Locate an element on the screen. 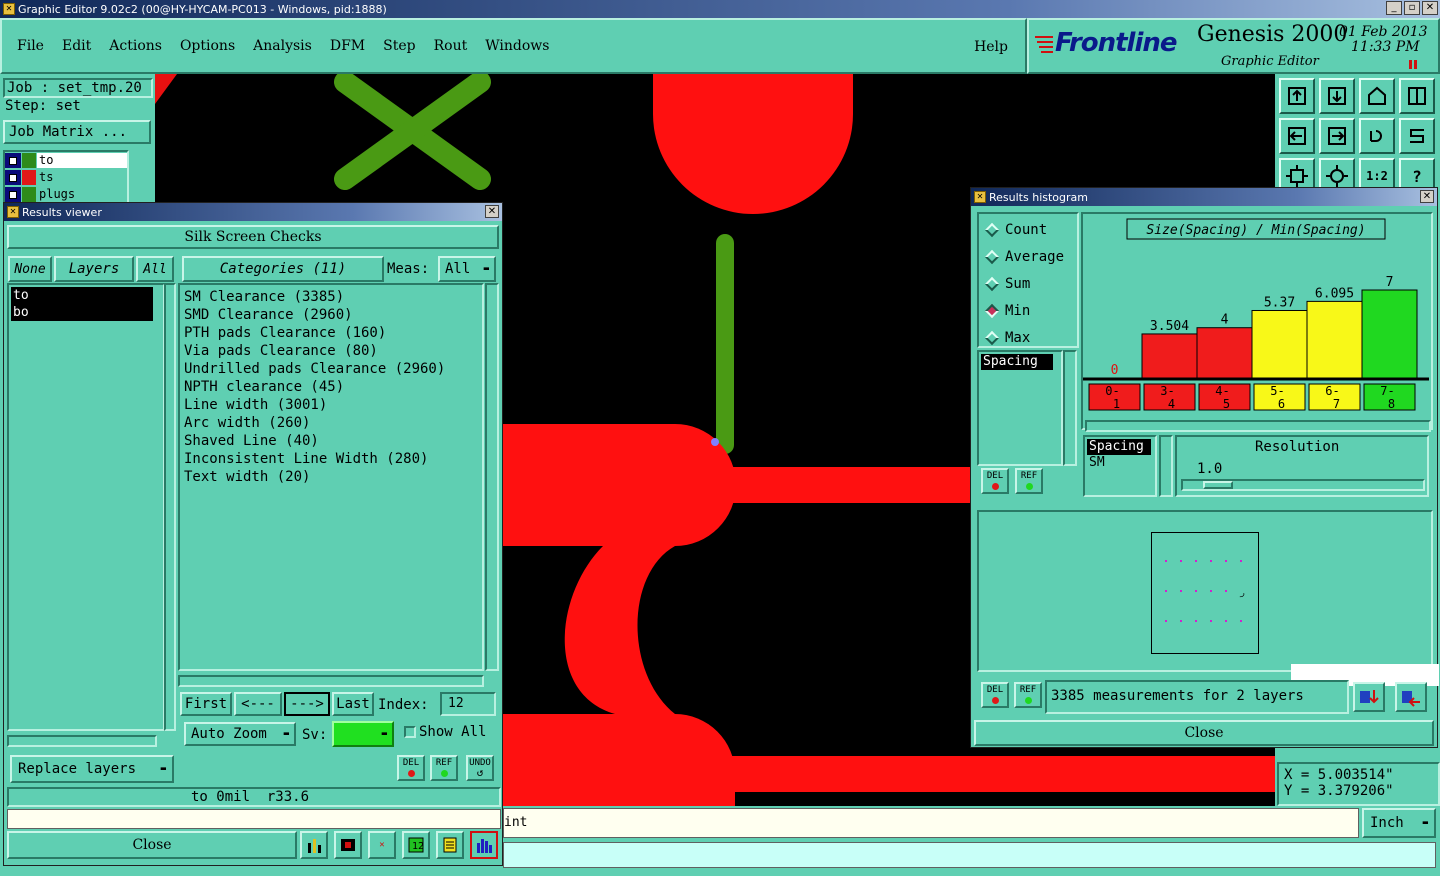 The image size is (1440, 876). hist-del-top-button: DEL is located at coordinates (995, 481).